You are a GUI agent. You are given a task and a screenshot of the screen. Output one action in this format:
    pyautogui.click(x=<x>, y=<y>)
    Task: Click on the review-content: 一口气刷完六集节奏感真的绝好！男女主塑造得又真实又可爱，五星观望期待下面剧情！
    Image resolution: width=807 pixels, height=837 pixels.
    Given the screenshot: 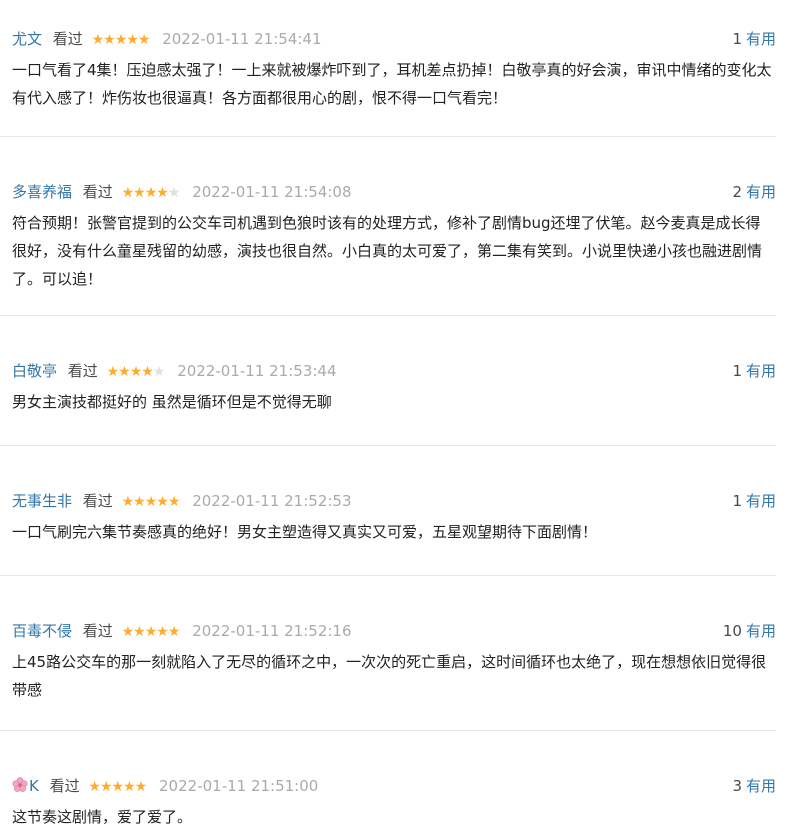 What is the action you would take?
    pyautogui.click(x=305, y=532)
    